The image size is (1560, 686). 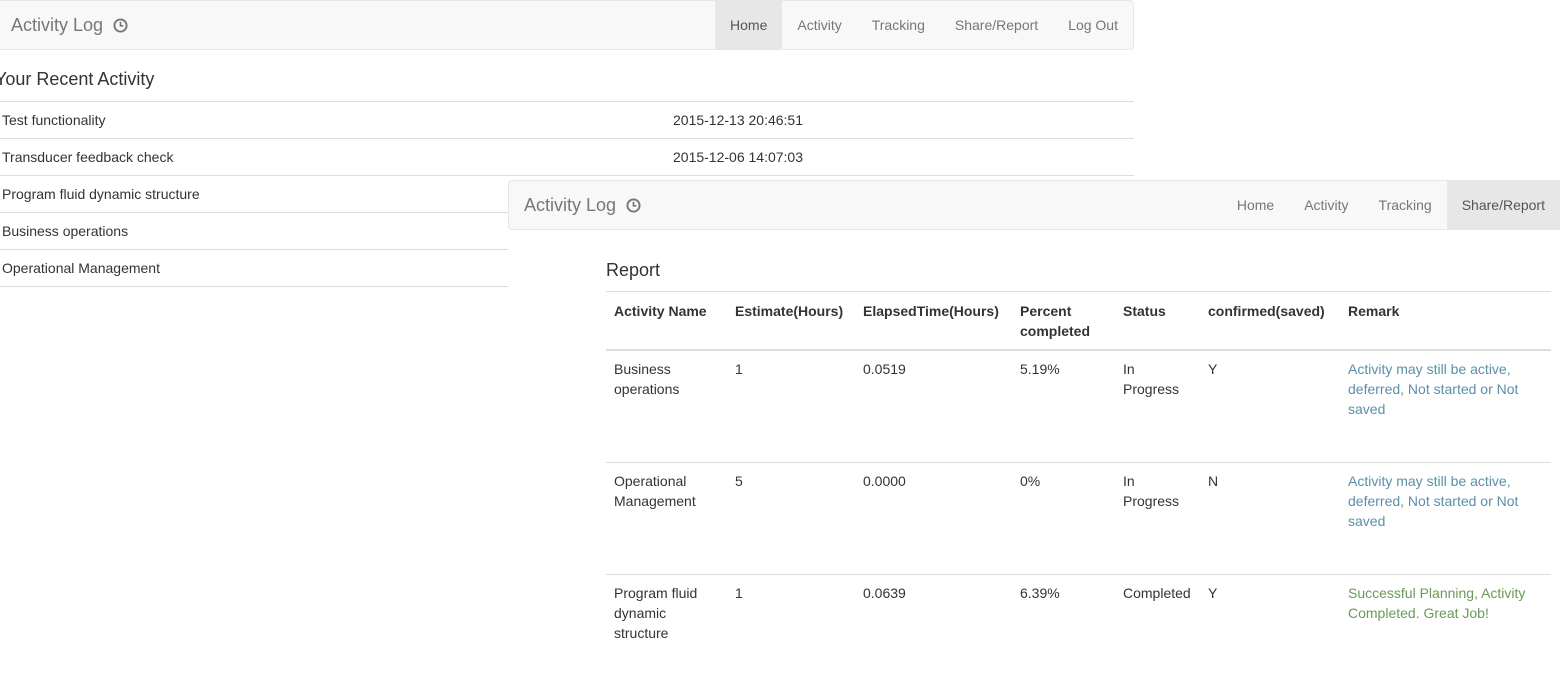 I want to click on cell-elapsed: 0.0519, so click(x=933, y=405).